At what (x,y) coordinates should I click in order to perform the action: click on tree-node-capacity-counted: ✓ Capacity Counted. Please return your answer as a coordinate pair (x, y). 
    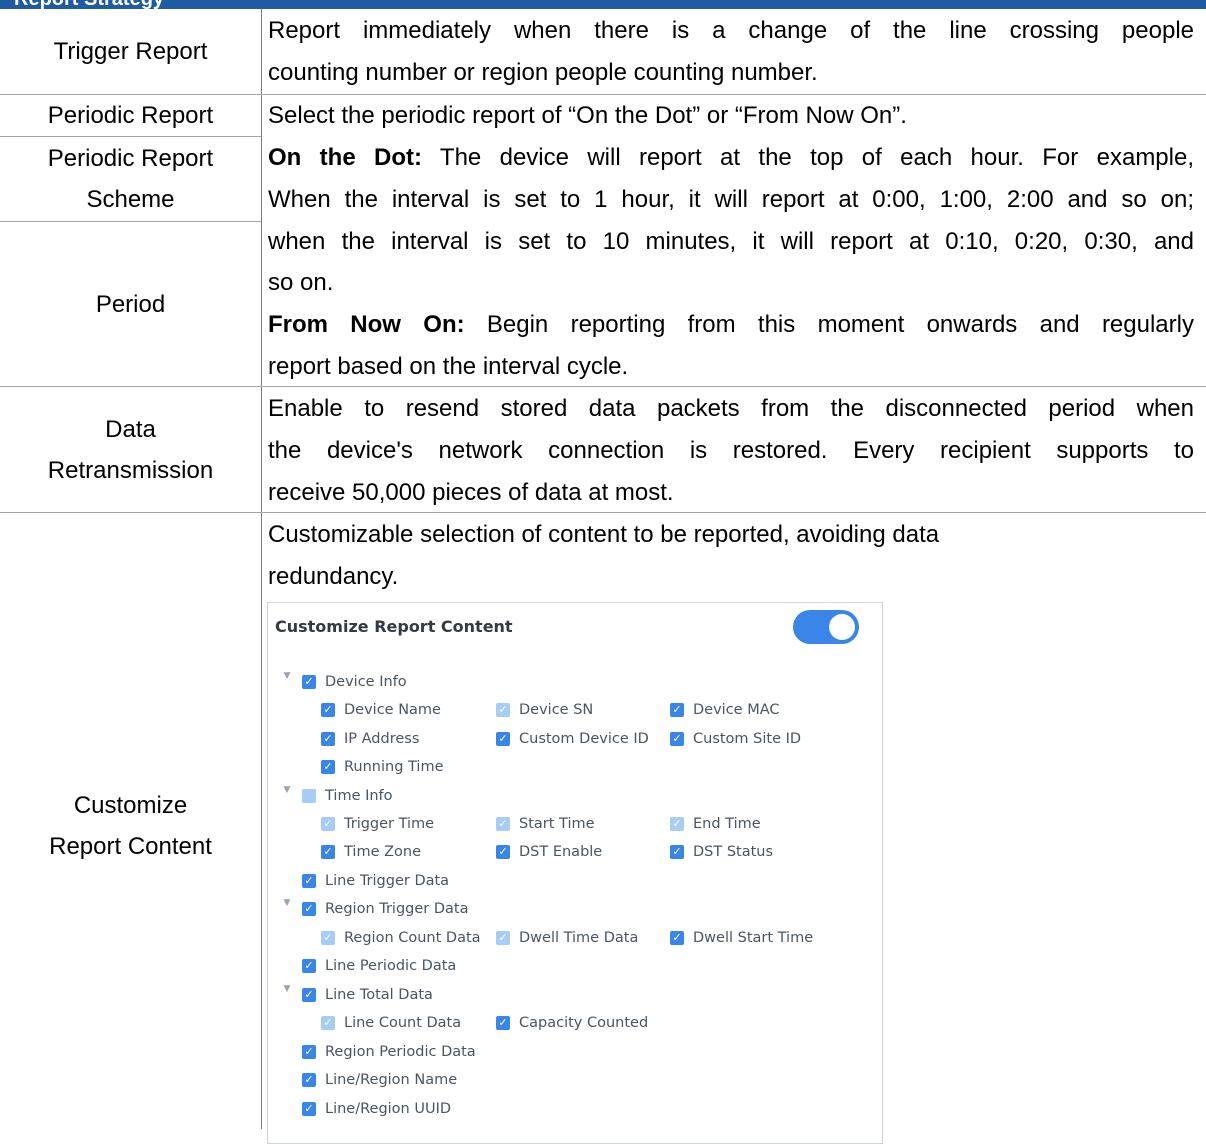
    Looking at the image, I should click on (572, 1023).